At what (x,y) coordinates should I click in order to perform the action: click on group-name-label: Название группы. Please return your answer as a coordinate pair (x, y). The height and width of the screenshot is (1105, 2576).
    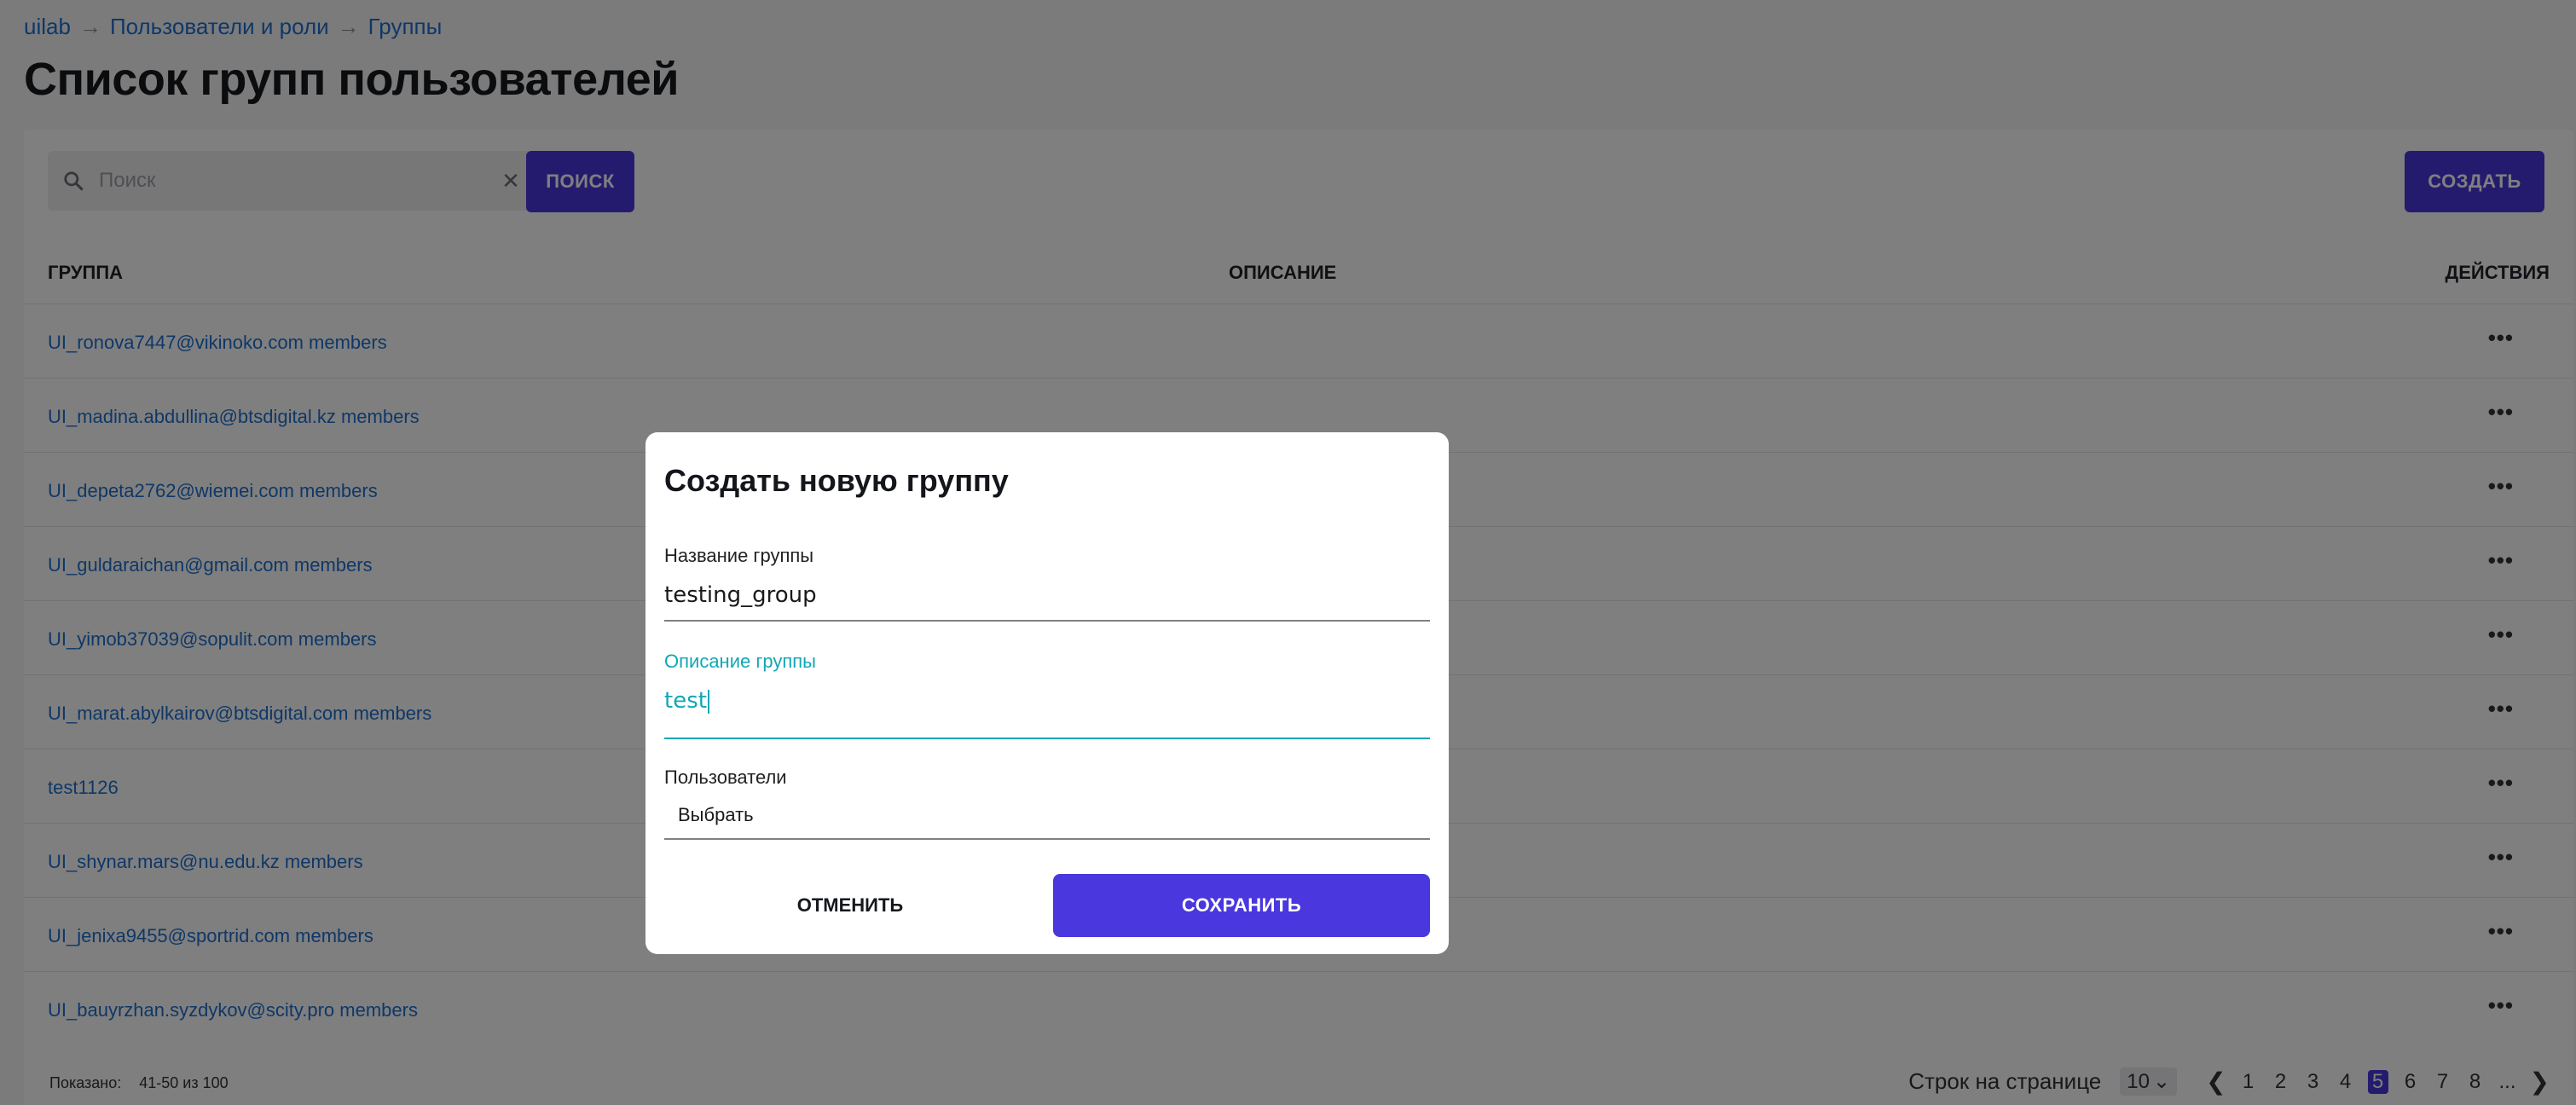
    Looking at the image, I should click on (739, 555).